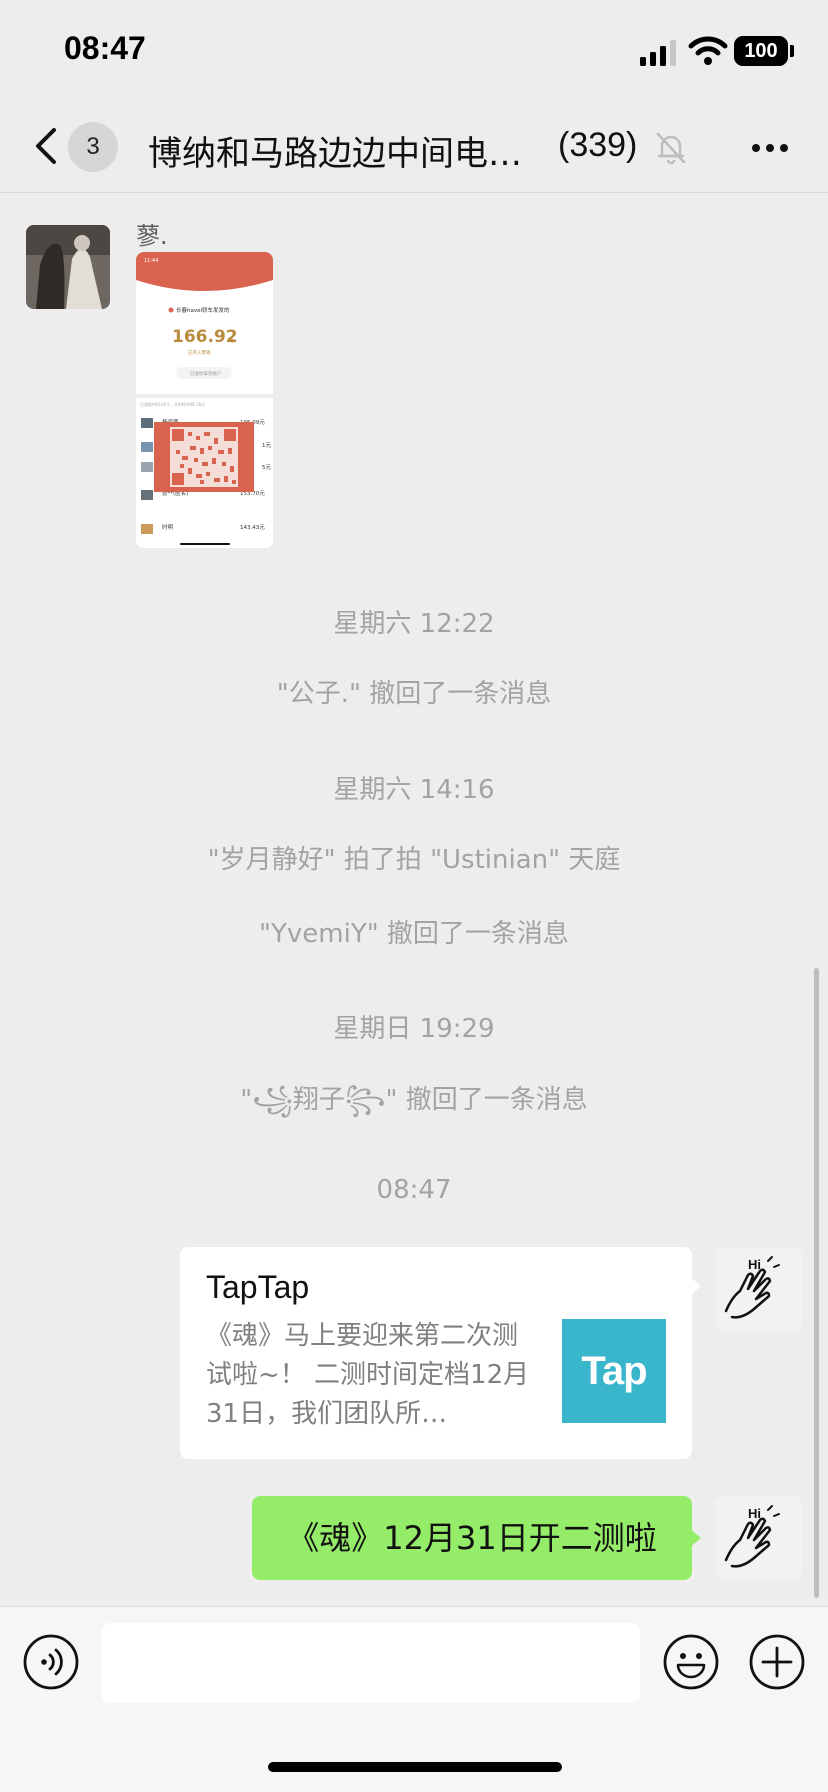 Image resolution: width=828 pixels, height=1792 pixels. What do you see at coordinates (770, 148) in the screenshot?
I see `ellipsis-icon` at bounding box center [770, 148].